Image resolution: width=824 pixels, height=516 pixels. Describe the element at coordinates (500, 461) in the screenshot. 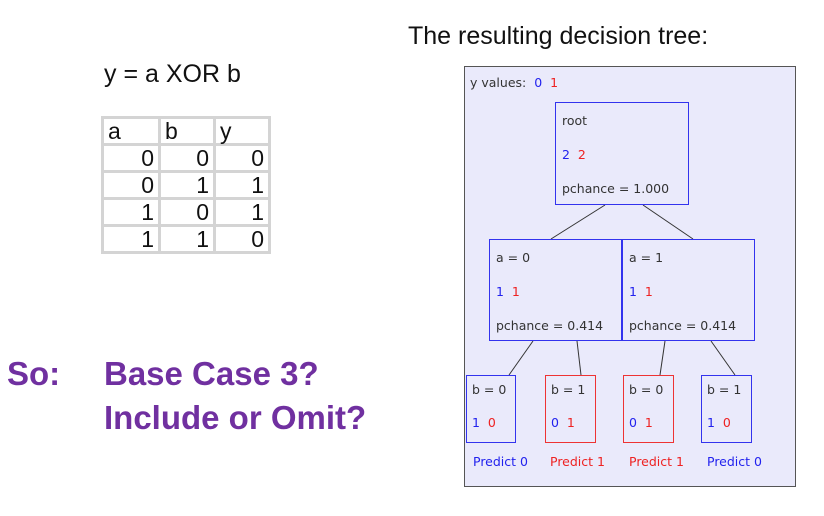

I see `leaf-prediction-0: Predict 0` at that location.